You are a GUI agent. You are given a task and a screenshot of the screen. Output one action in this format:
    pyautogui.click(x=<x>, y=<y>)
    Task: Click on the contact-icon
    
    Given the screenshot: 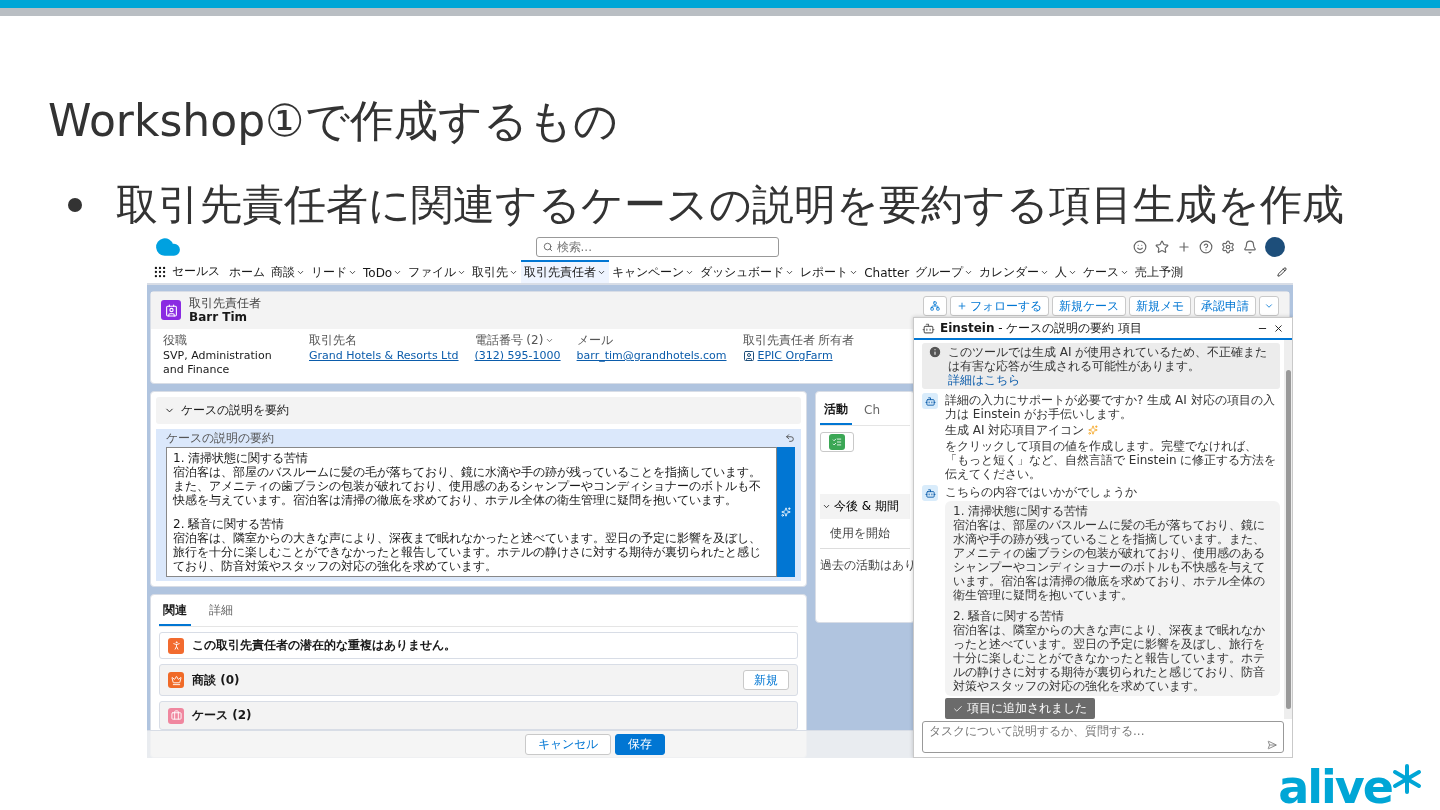 What is the action you would take?
    pyautogui.click(x=171, y=310)
    